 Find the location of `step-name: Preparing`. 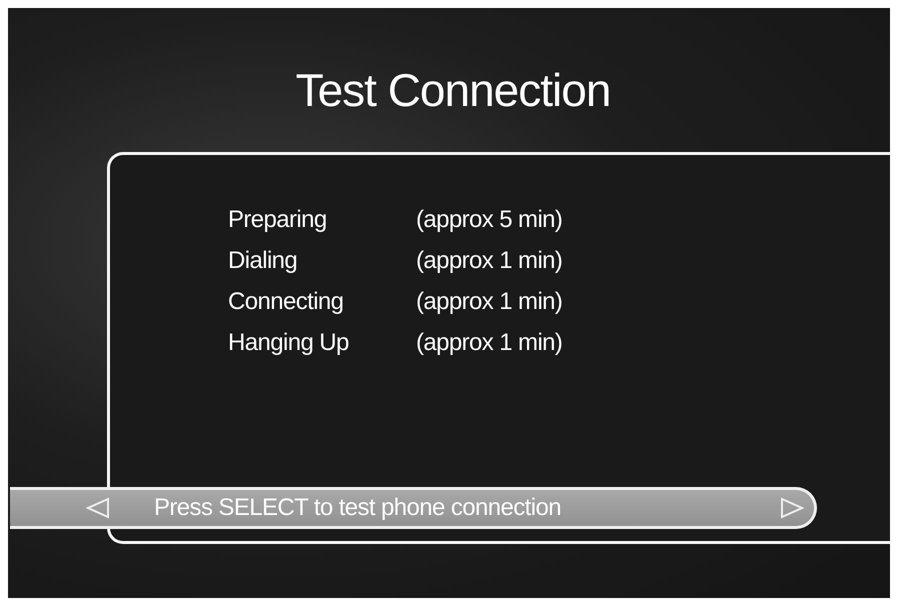

step-name: Preparing is located at coordinates (277, 220).